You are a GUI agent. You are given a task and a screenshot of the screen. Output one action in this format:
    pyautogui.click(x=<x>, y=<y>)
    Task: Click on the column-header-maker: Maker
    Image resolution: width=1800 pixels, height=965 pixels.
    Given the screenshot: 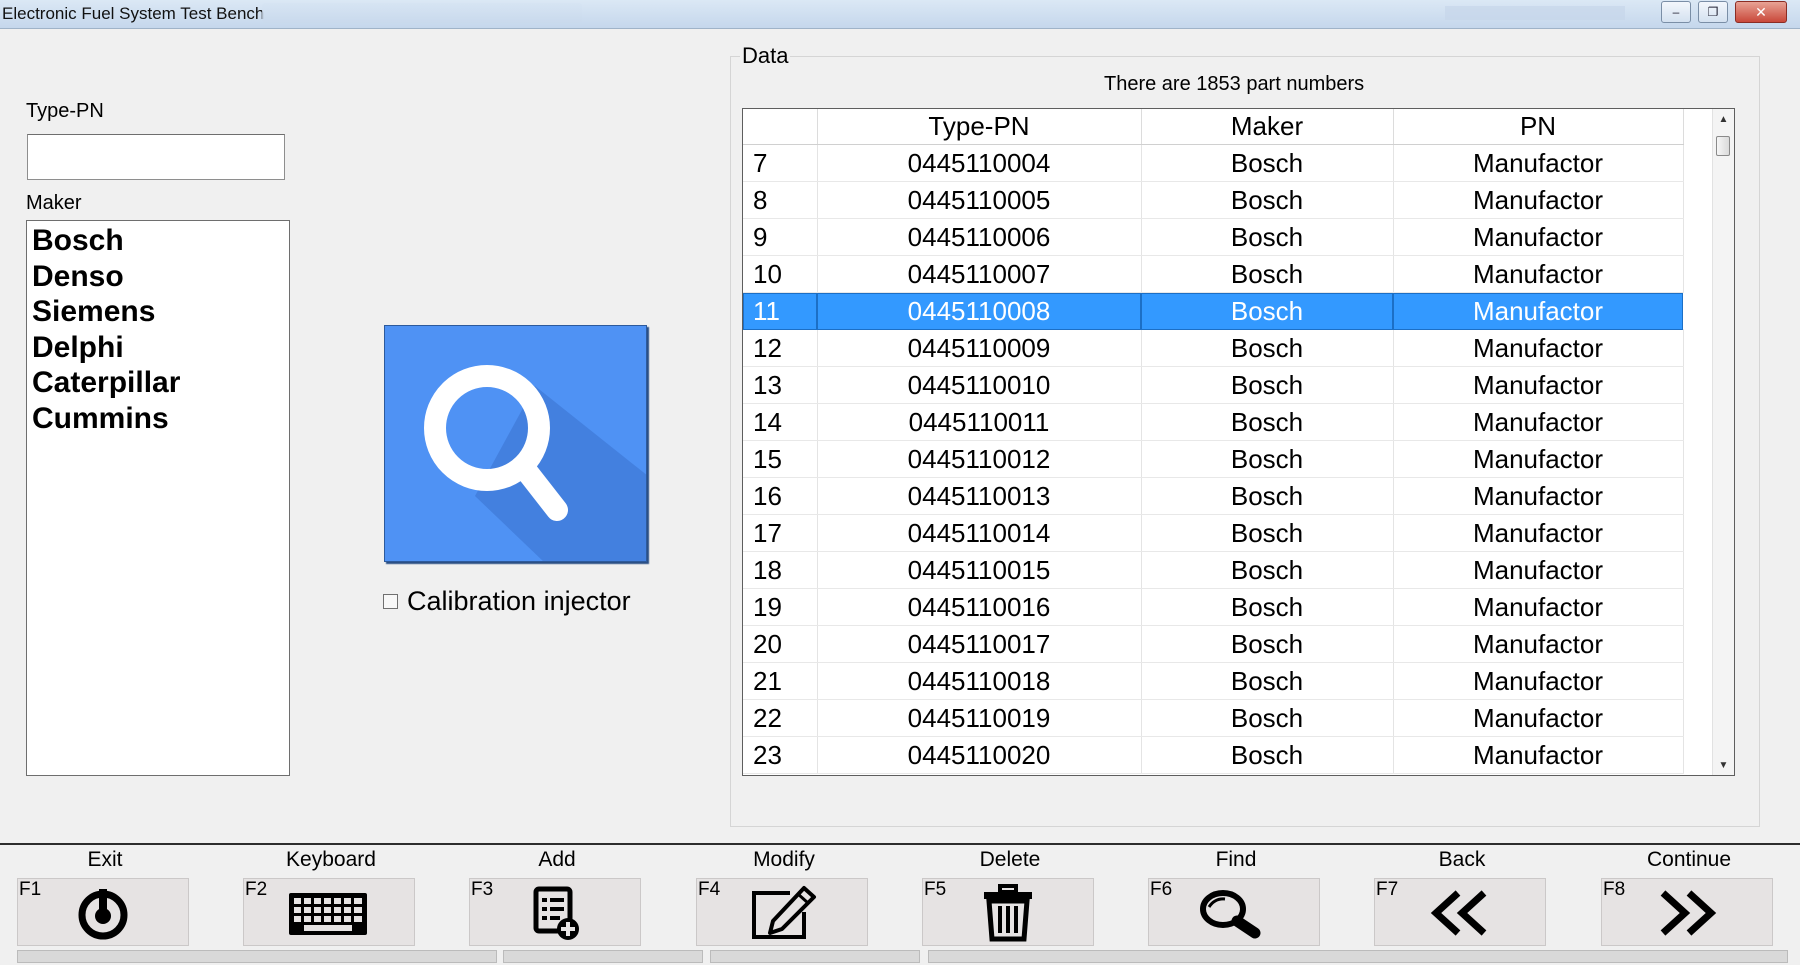 What is the action you would take?
    pyautogui.click(x=1267, y=127)
    